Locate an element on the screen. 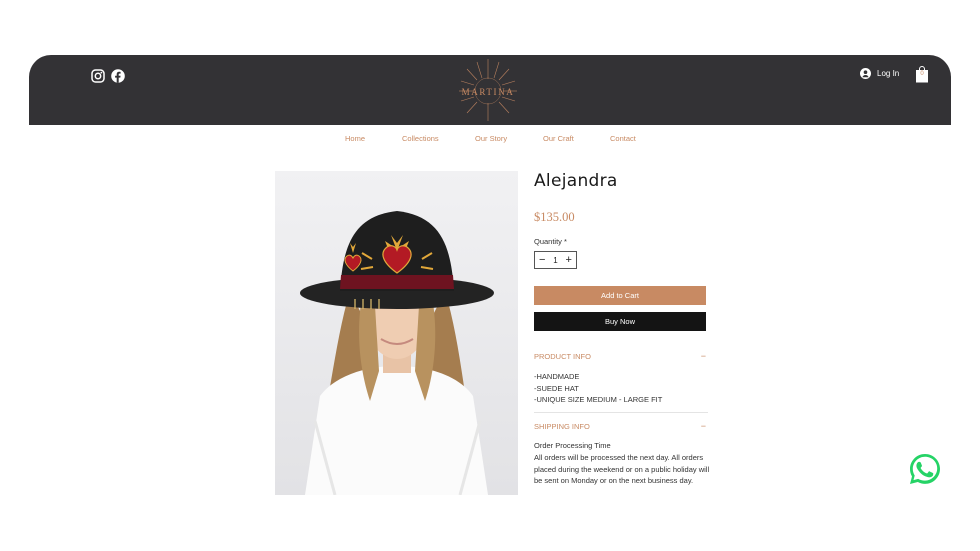  product-price: $135.00 is located at coordinates (554, 217).